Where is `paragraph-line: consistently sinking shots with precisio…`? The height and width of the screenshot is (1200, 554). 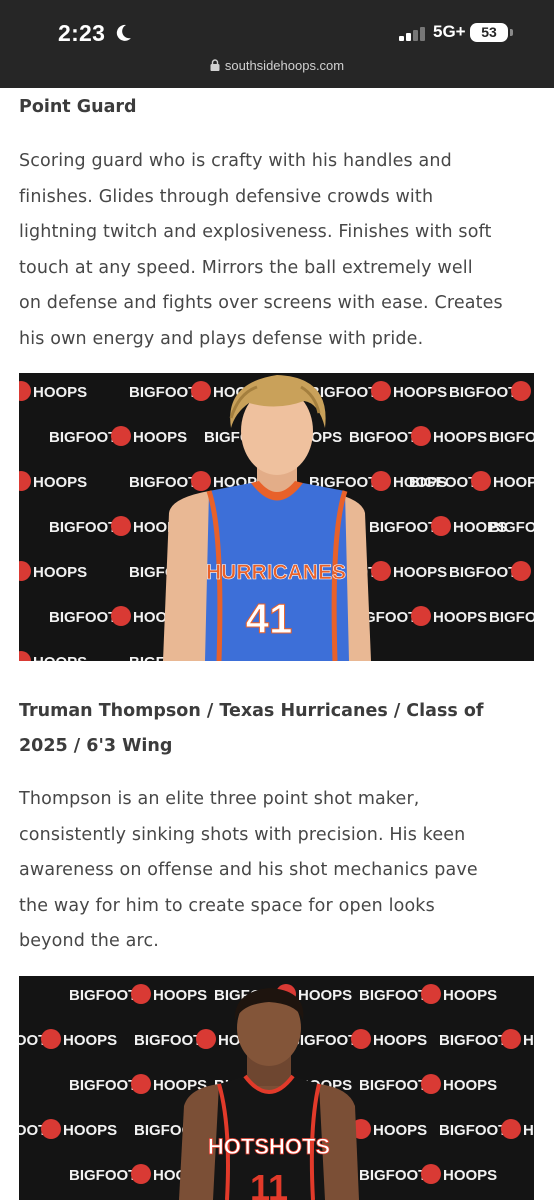
paragraph-line: consistently sinking shots with precisio… is located at coordinates (242, 834).